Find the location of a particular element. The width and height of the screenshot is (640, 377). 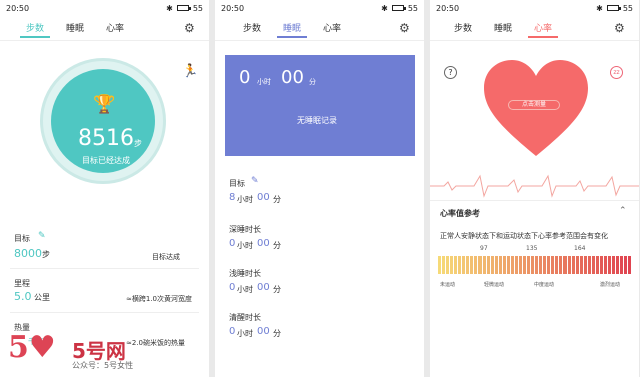

deep-sleep-label: 深睡时长 is located at coordinates (245, 229).